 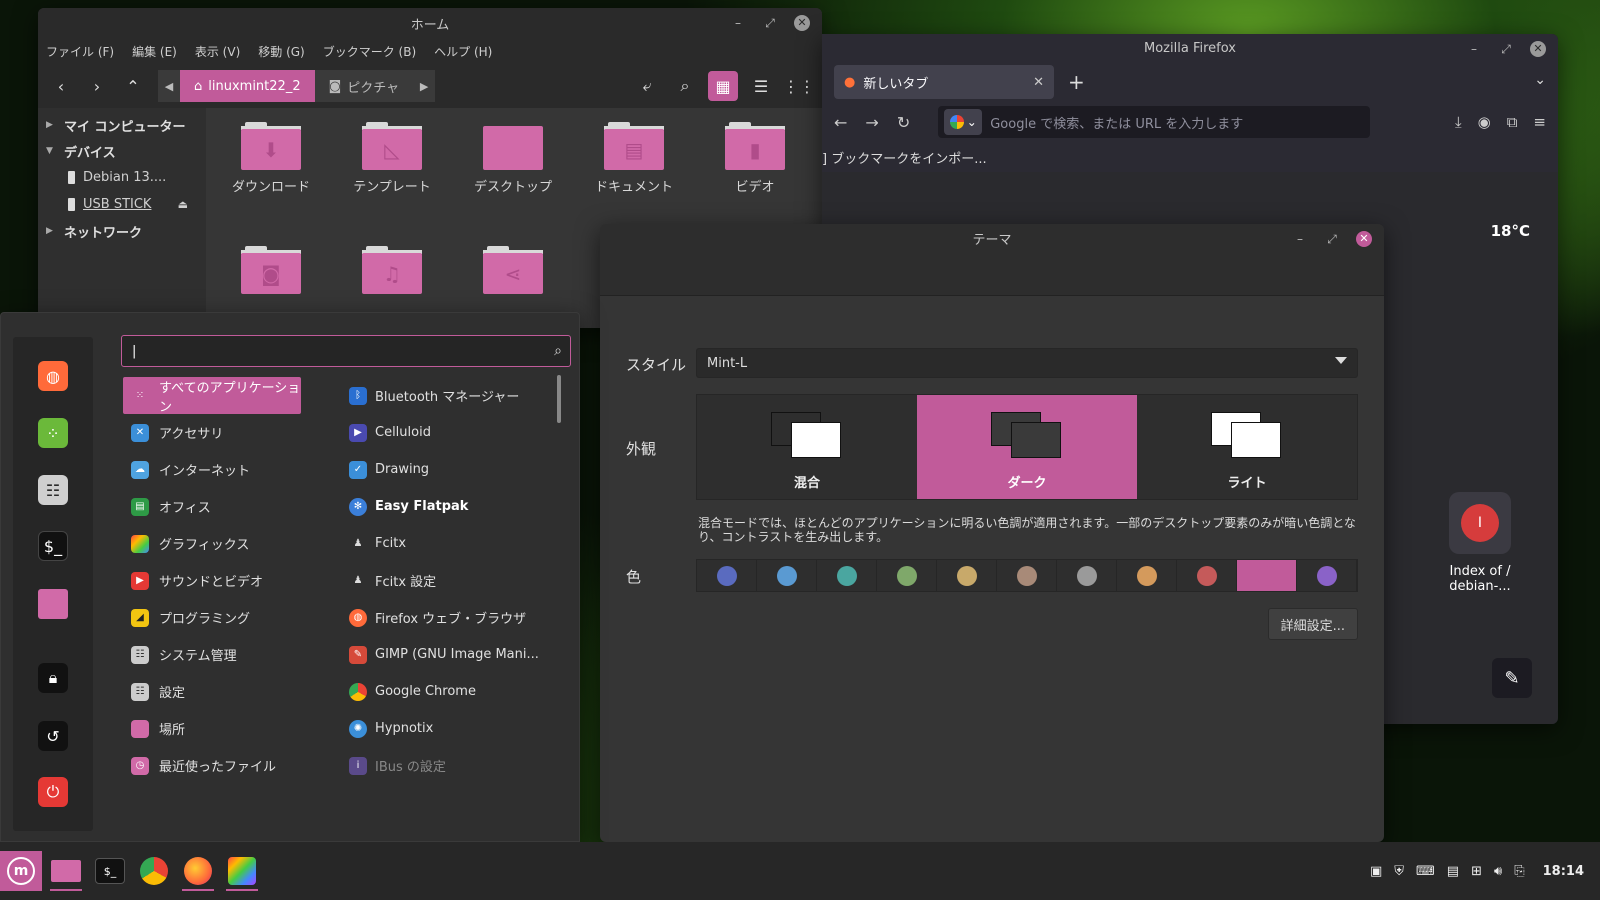 I want to click on search-engine-button: ⌄, so click(x=963, y=122).